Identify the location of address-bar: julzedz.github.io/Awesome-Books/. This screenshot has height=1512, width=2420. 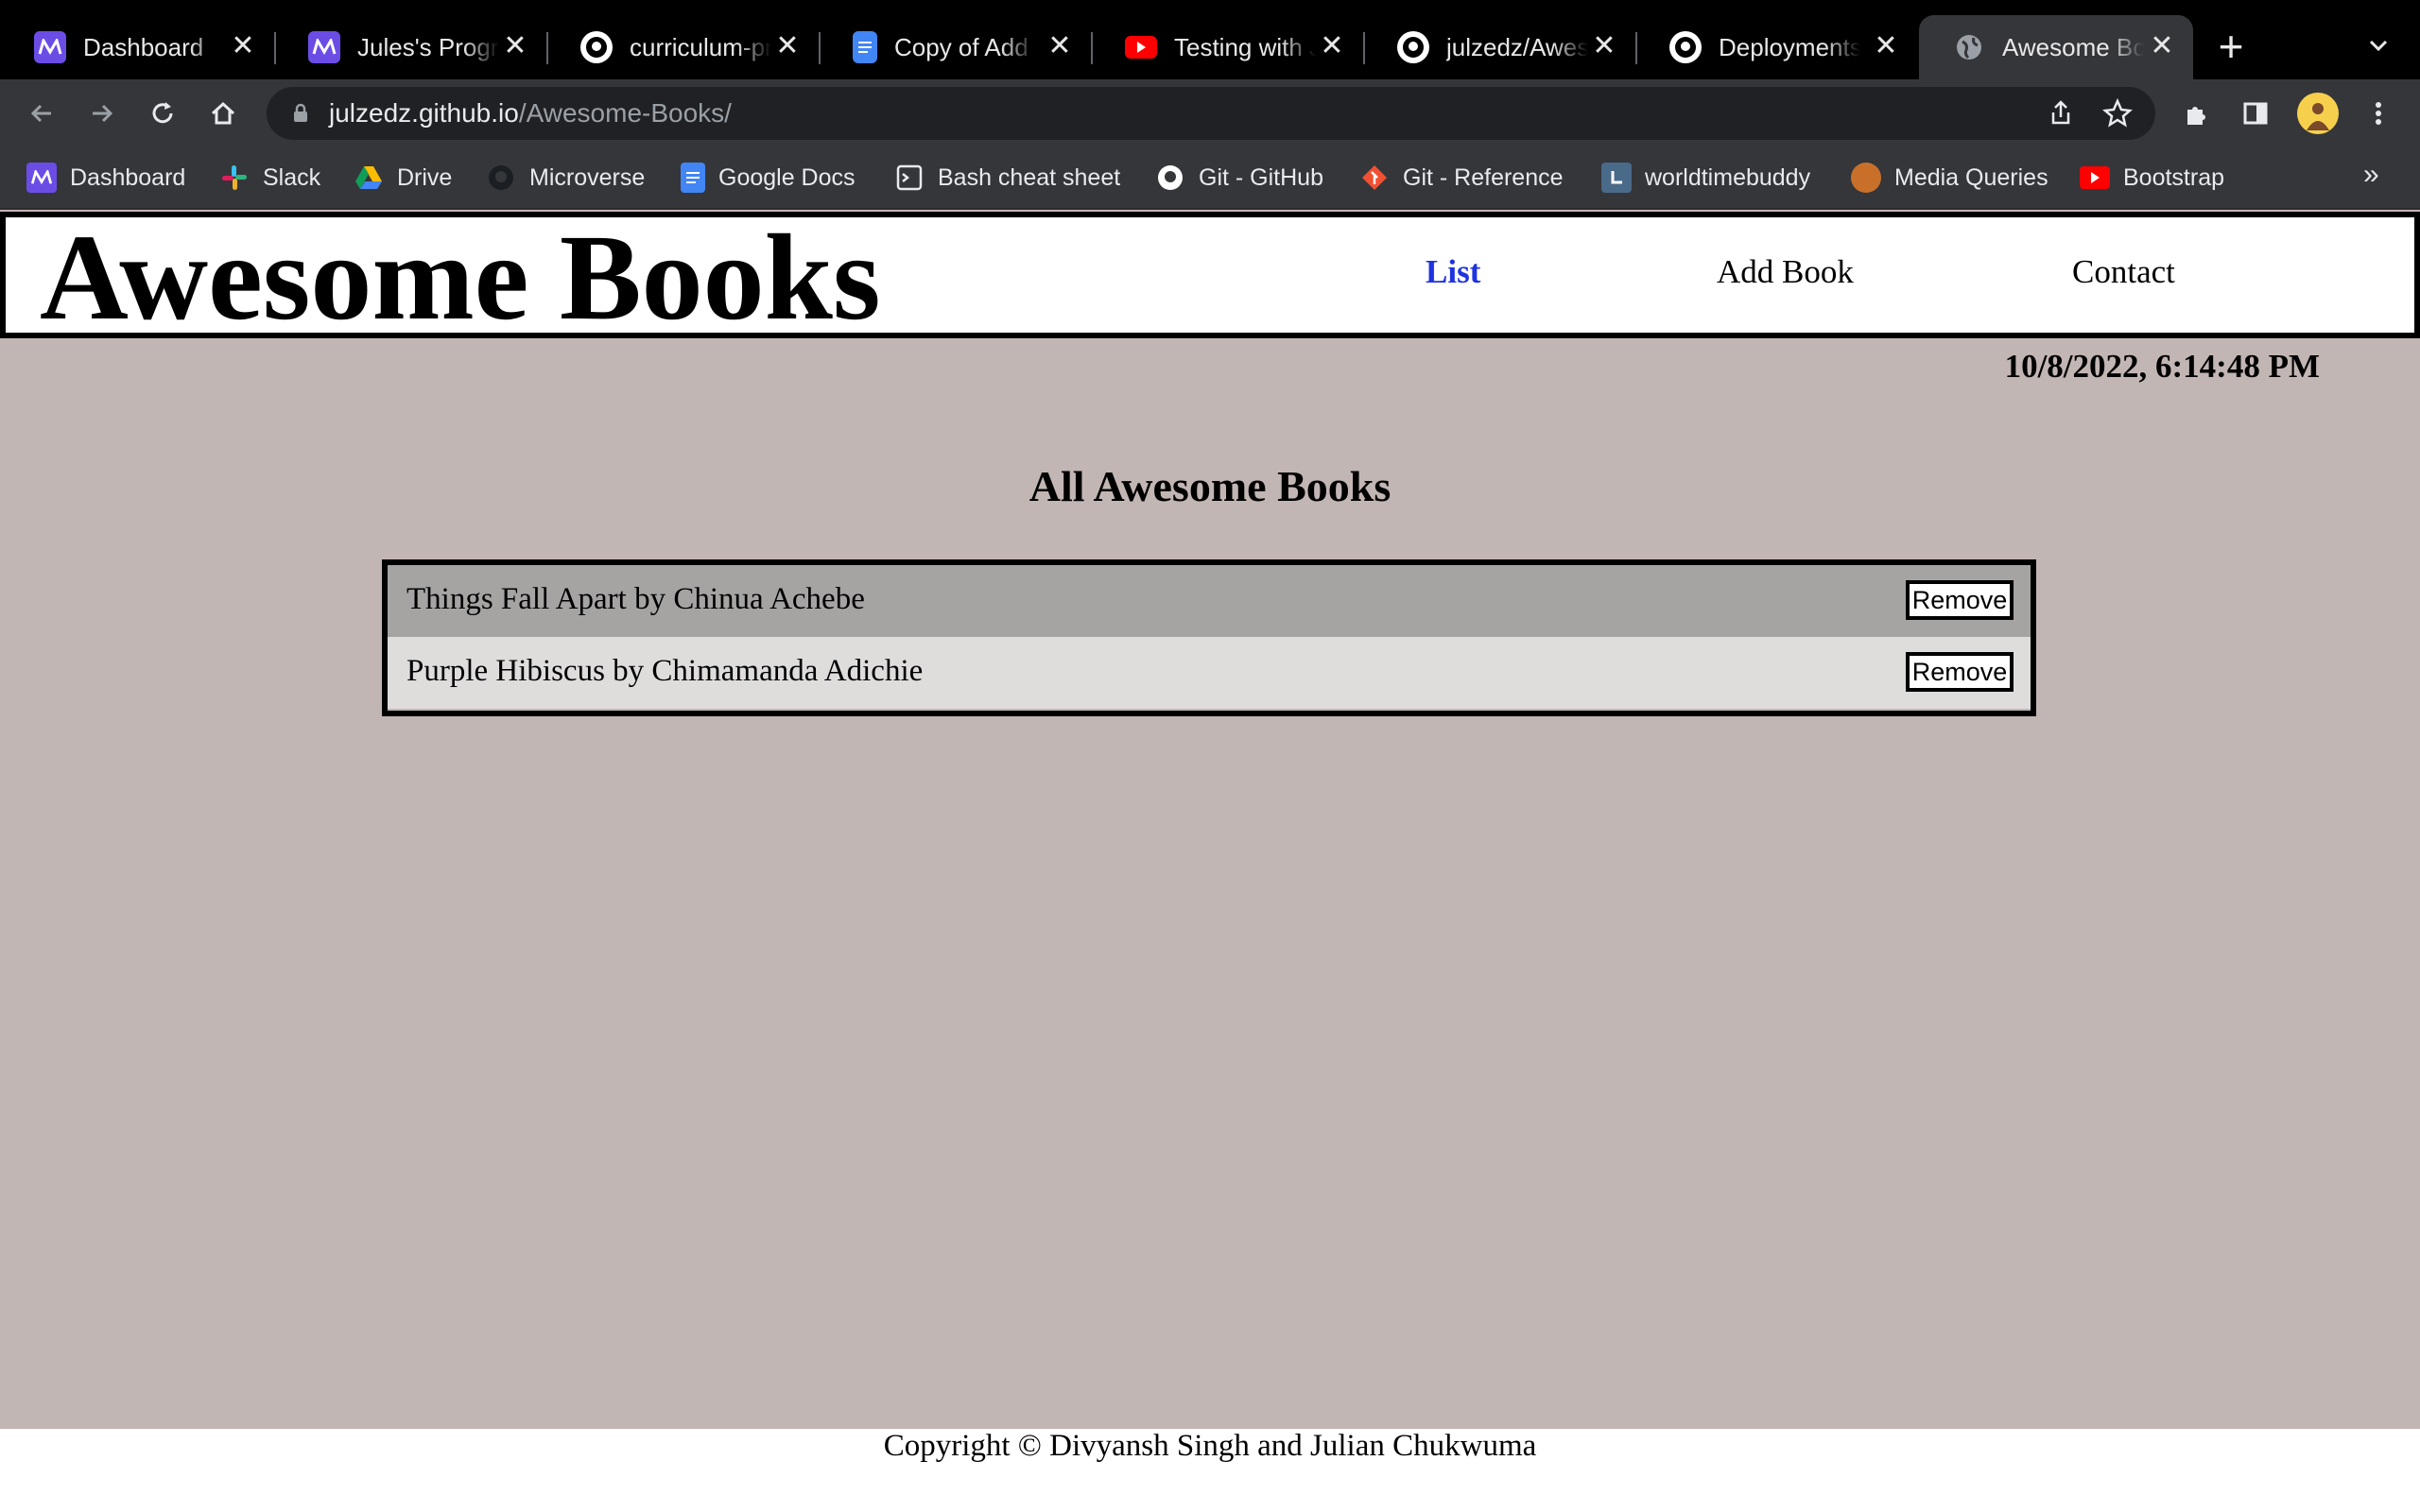
(1211, 113).